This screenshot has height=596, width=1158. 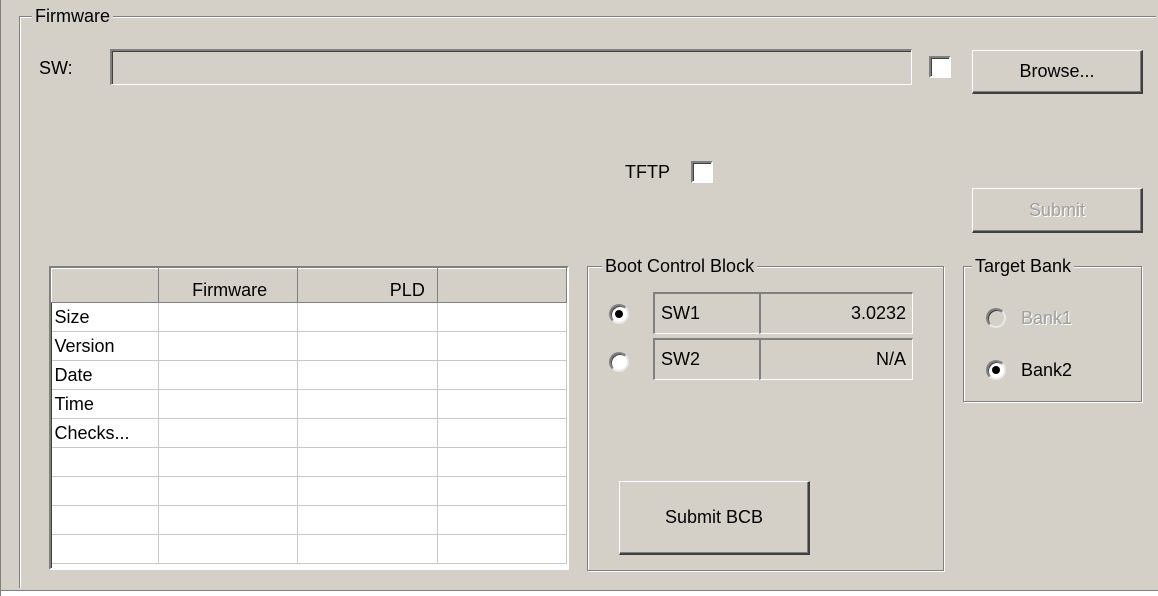 I want to click on row-label: Size, so click(x=105, y=317).